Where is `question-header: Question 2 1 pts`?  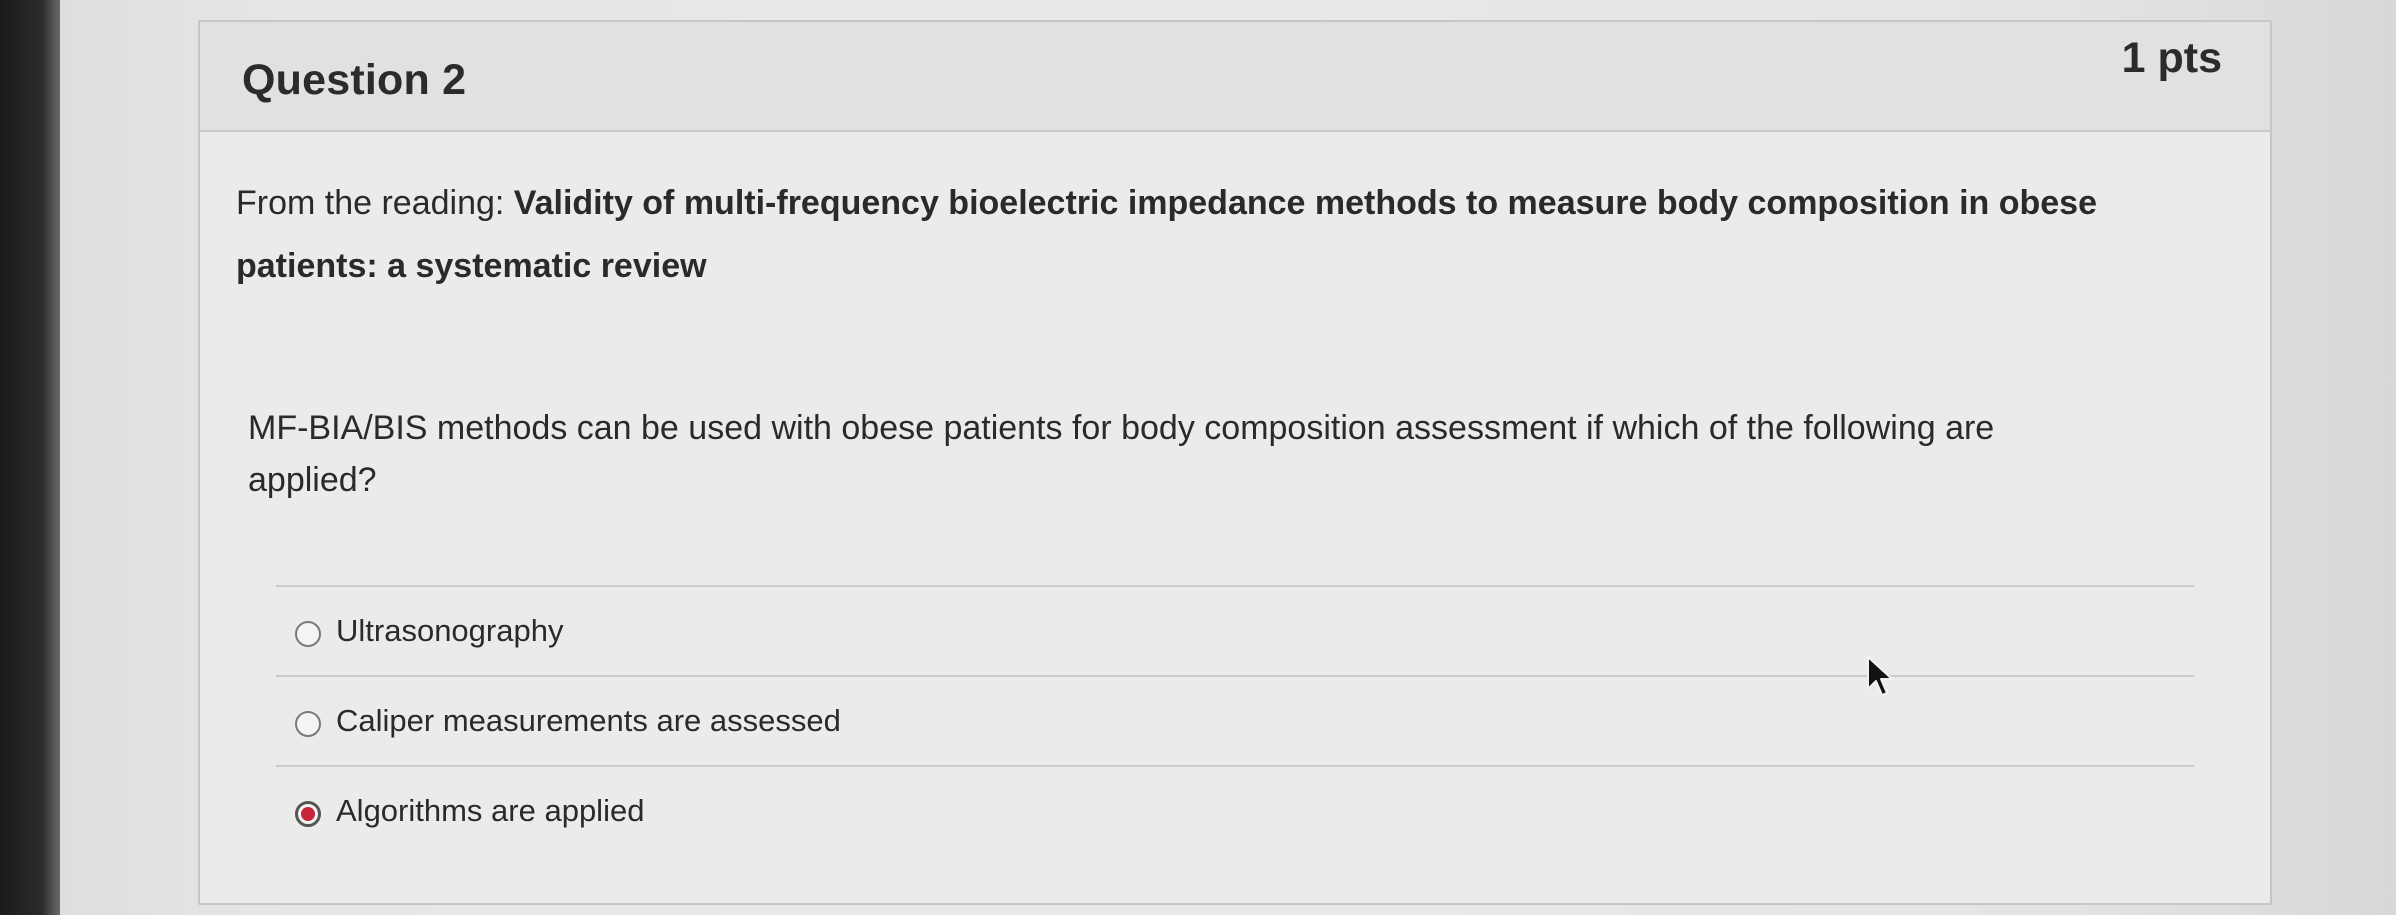
question-header: Question 2 1 pts is located at coordinates (1235, 77).